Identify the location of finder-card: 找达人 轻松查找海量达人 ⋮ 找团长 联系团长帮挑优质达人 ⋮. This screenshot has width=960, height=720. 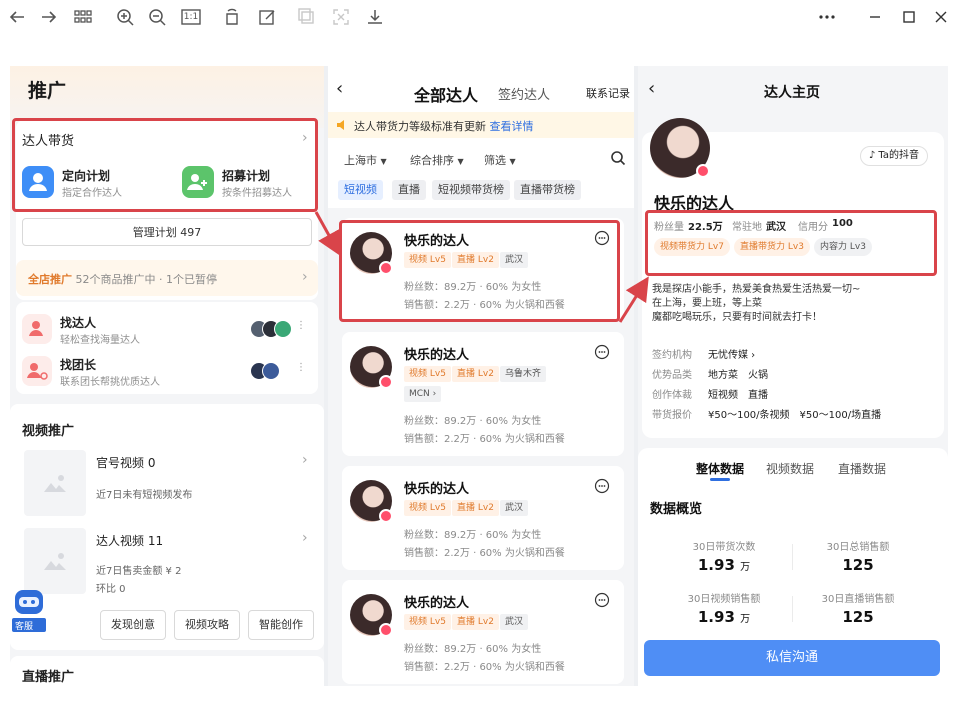
(167, 348).